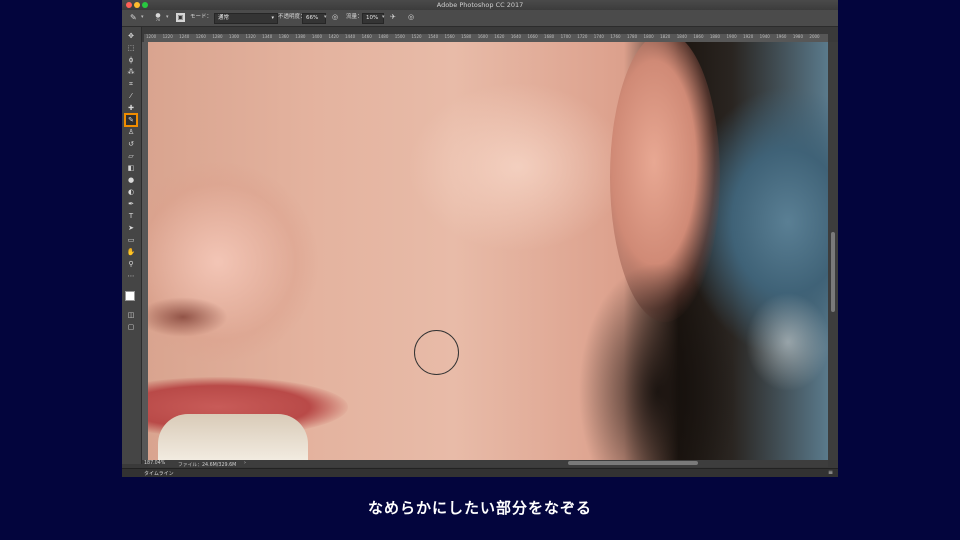 This screenshot has width=960, height=540. Describe the element at coordinates (333, 36) in the screenshot. I see `ruler-tick-label: 1420` at that location.